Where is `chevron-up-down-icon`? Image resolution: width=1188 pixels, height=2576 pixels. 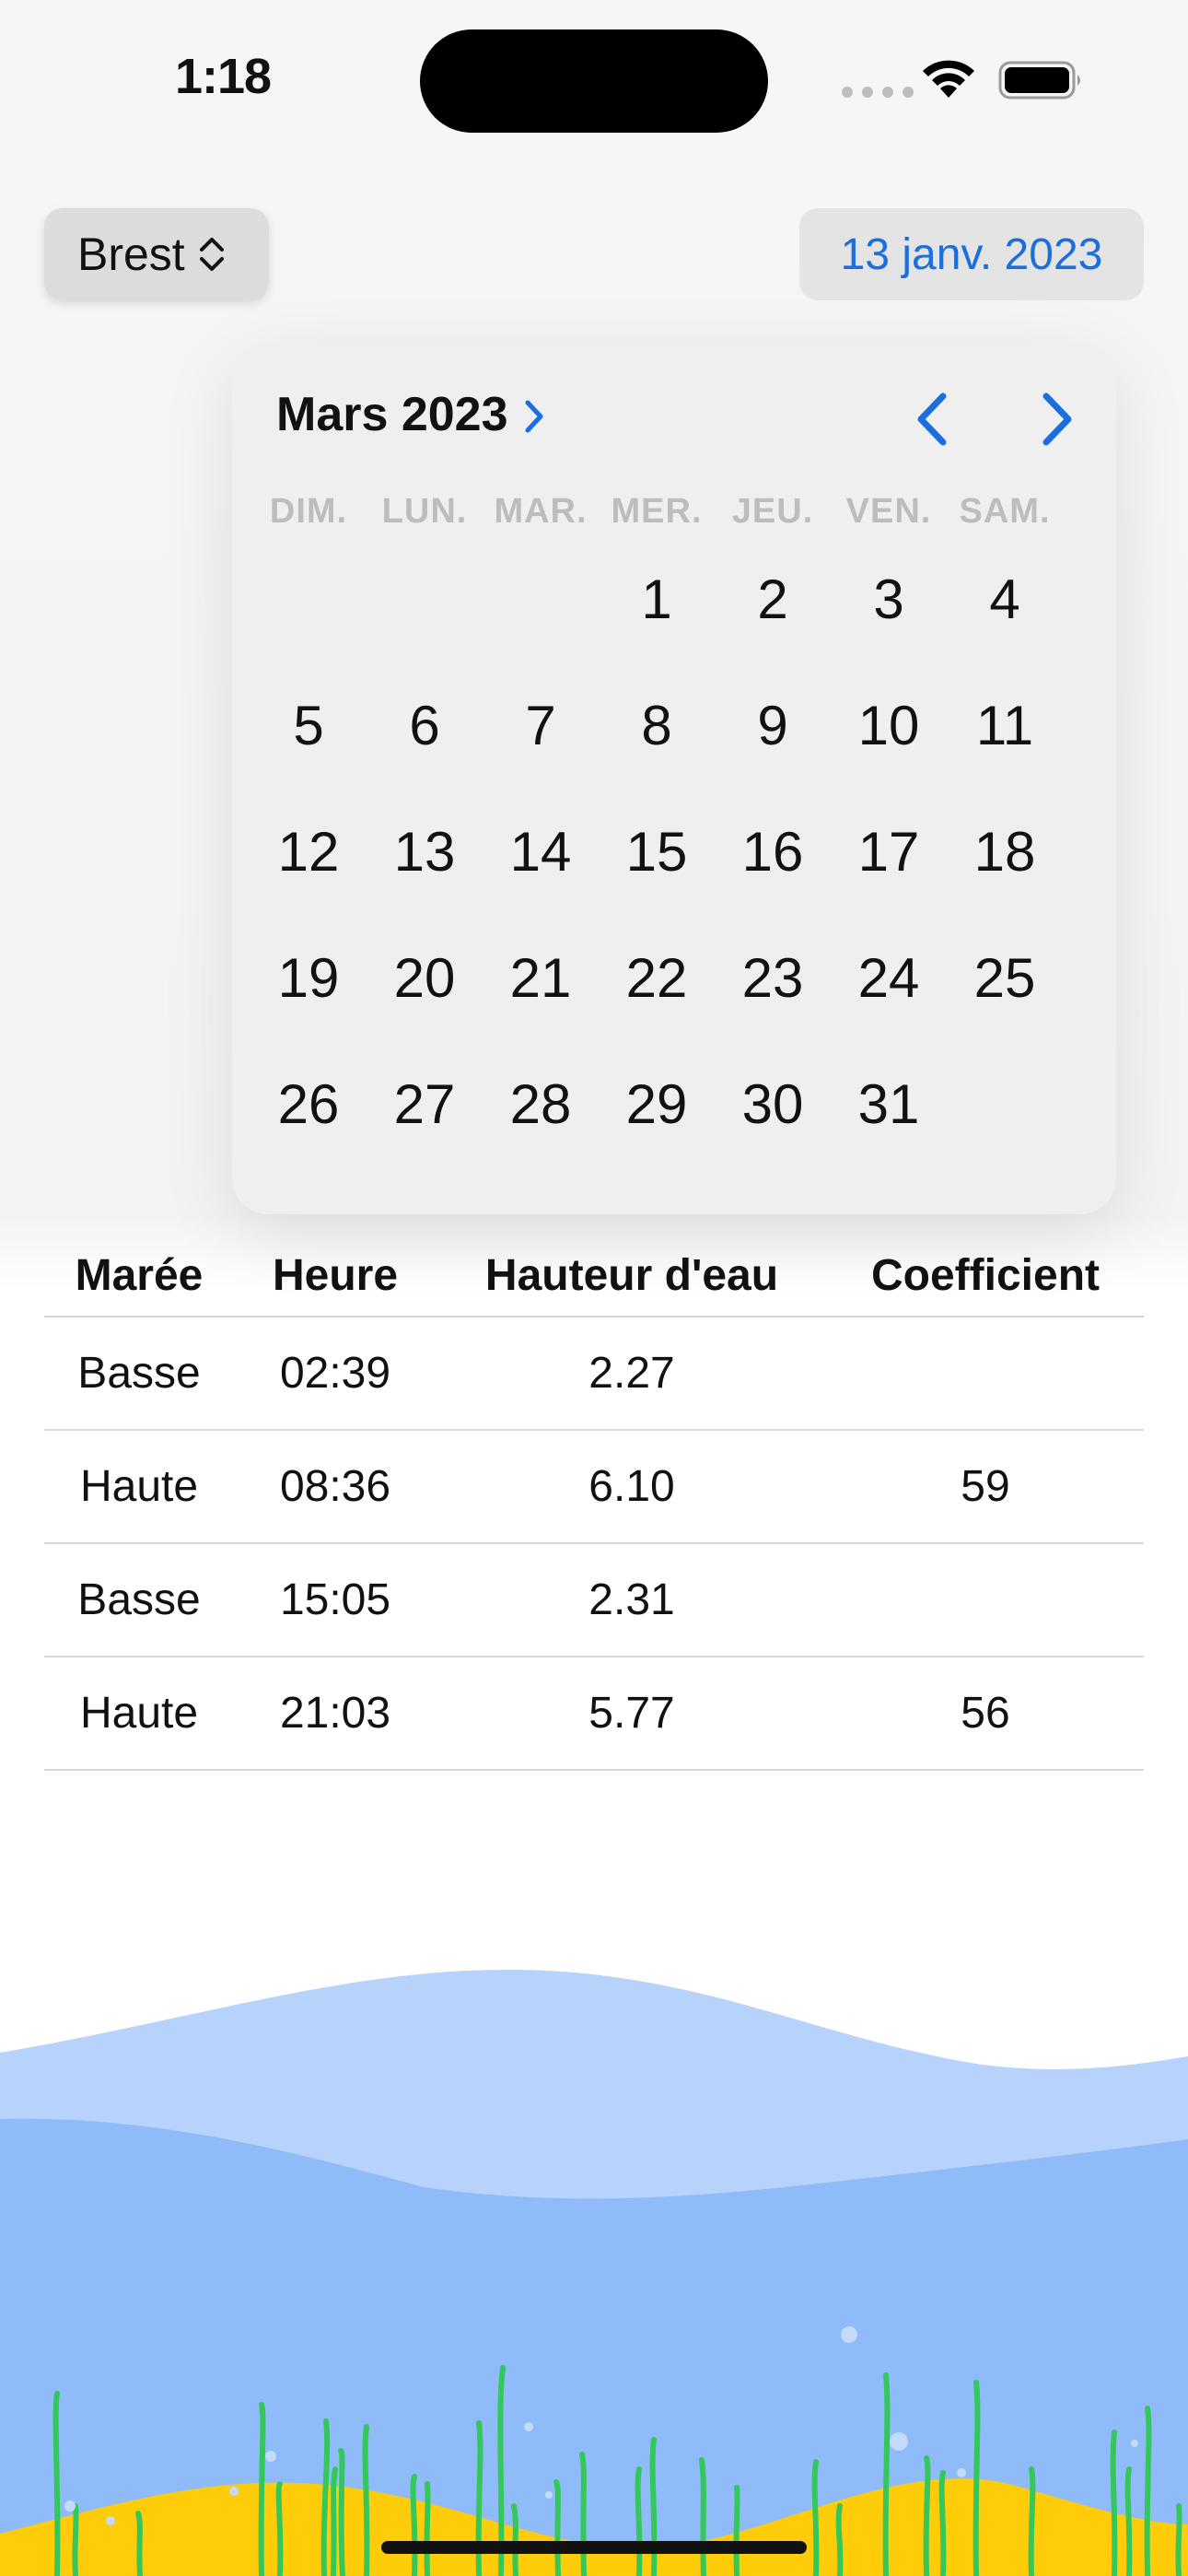 chevron-up-down-icon is located at coordinates (211, 255).